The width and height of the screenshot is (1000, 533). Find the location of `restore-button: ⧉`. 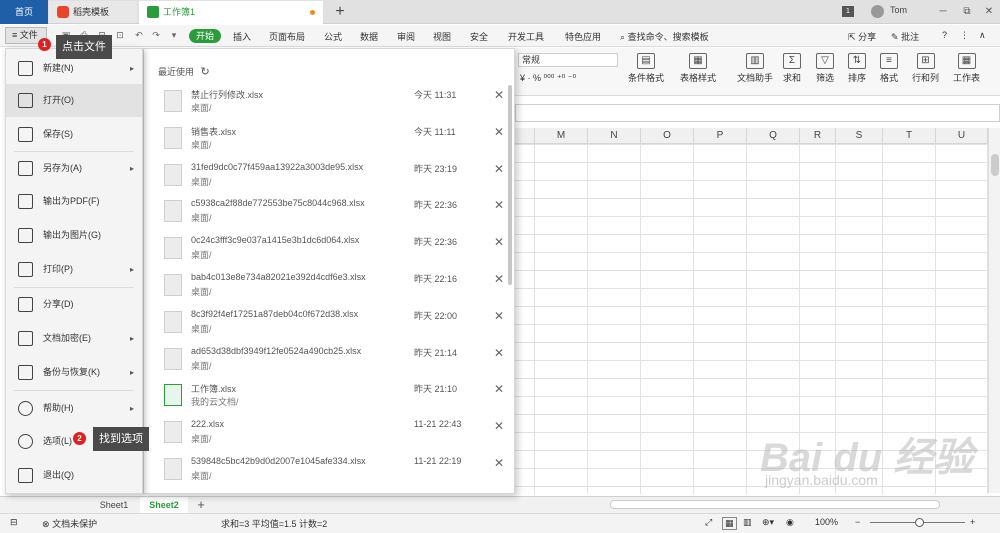

restore-button: ⧉ is located at coordinates (967, 12).